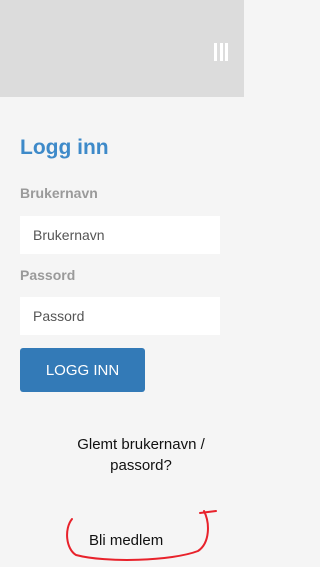 The width and height of the screenshot is (320, 567). Describe the element at coordinates (126, 540) in the screenshot. I see `join-link: Bli medlem` at that location.